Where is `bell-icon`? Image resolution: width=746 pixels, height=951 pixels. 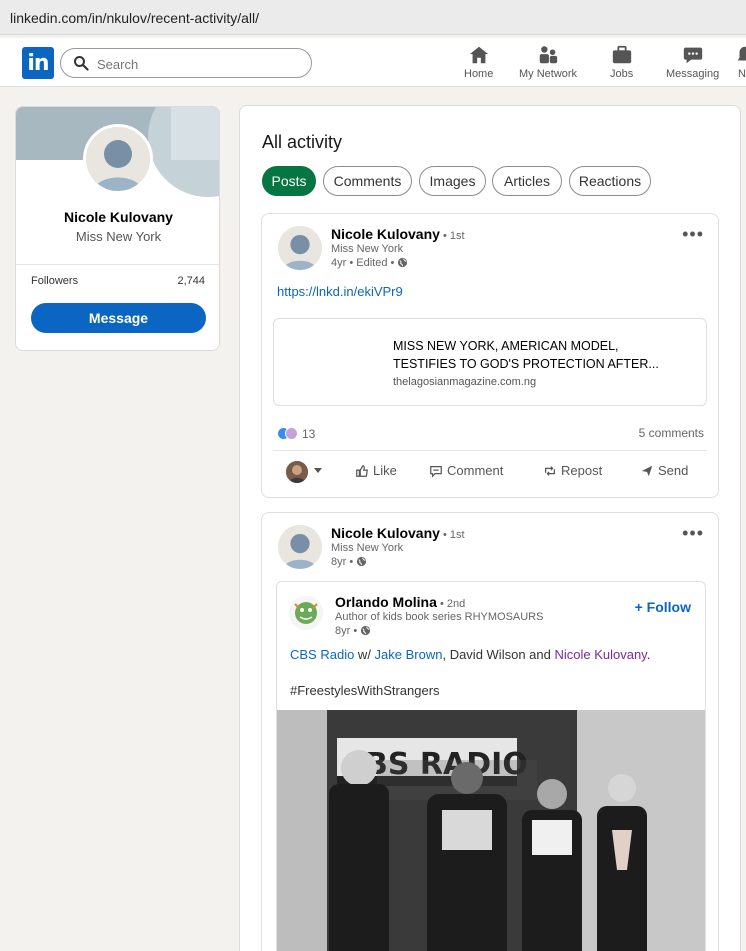 bell-icon is located at coordinates (741, 53).